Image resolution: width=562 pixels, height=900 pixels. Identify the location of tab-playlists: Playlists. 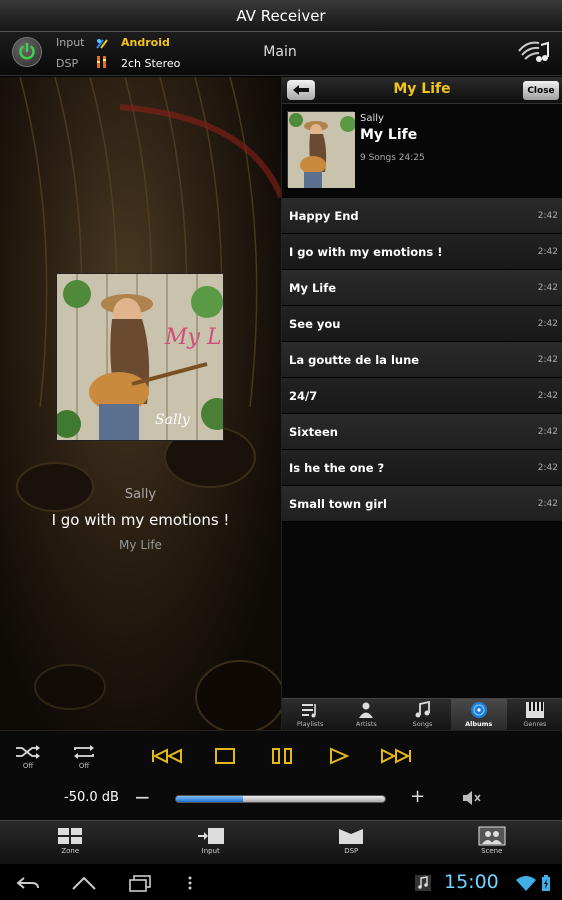
(310, 714).